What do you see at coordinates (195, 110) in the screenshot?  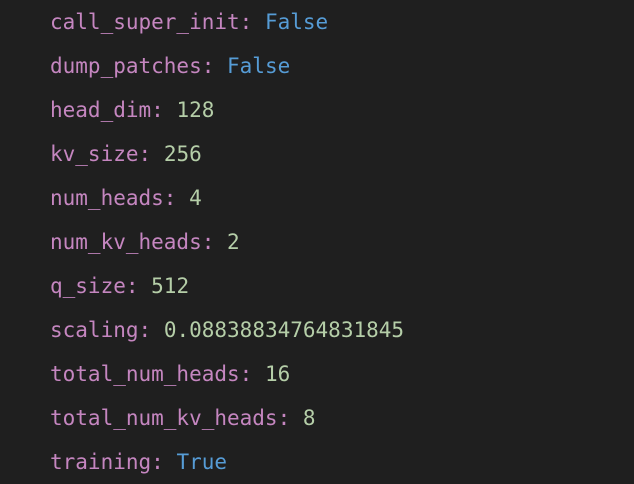 I see `variable-value: 128` at bounding box center [195, 110].